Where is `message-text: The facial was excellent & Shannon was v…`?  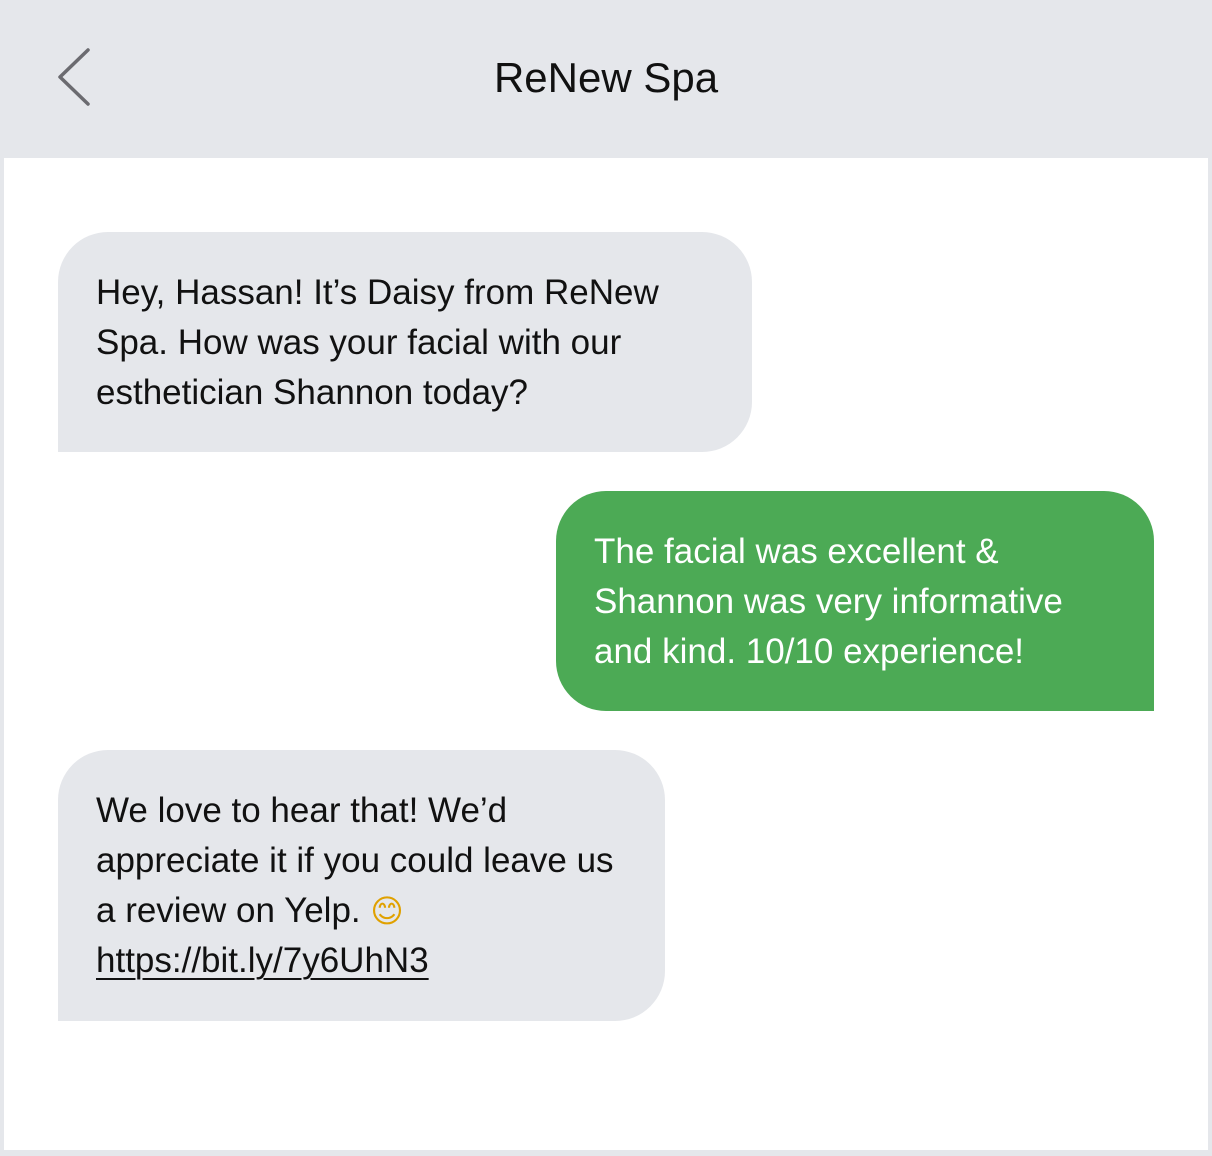 message-text: The facial was excellent & Shannon was v… is located at coordinates (828, 601).